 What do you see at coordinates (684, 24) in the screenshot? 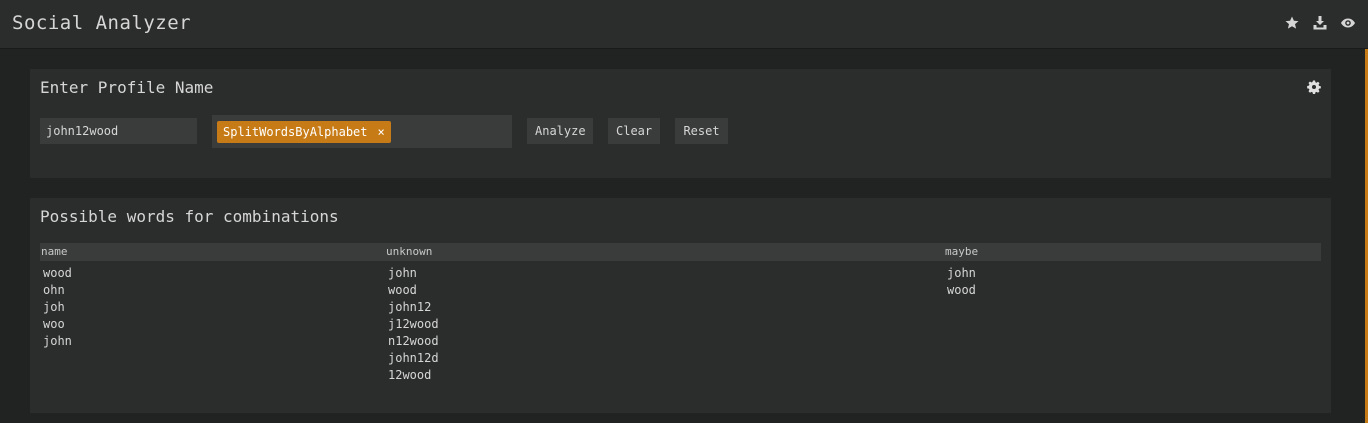
I see `top-bar: Social Analyzer` at bounding box center [684, 24].